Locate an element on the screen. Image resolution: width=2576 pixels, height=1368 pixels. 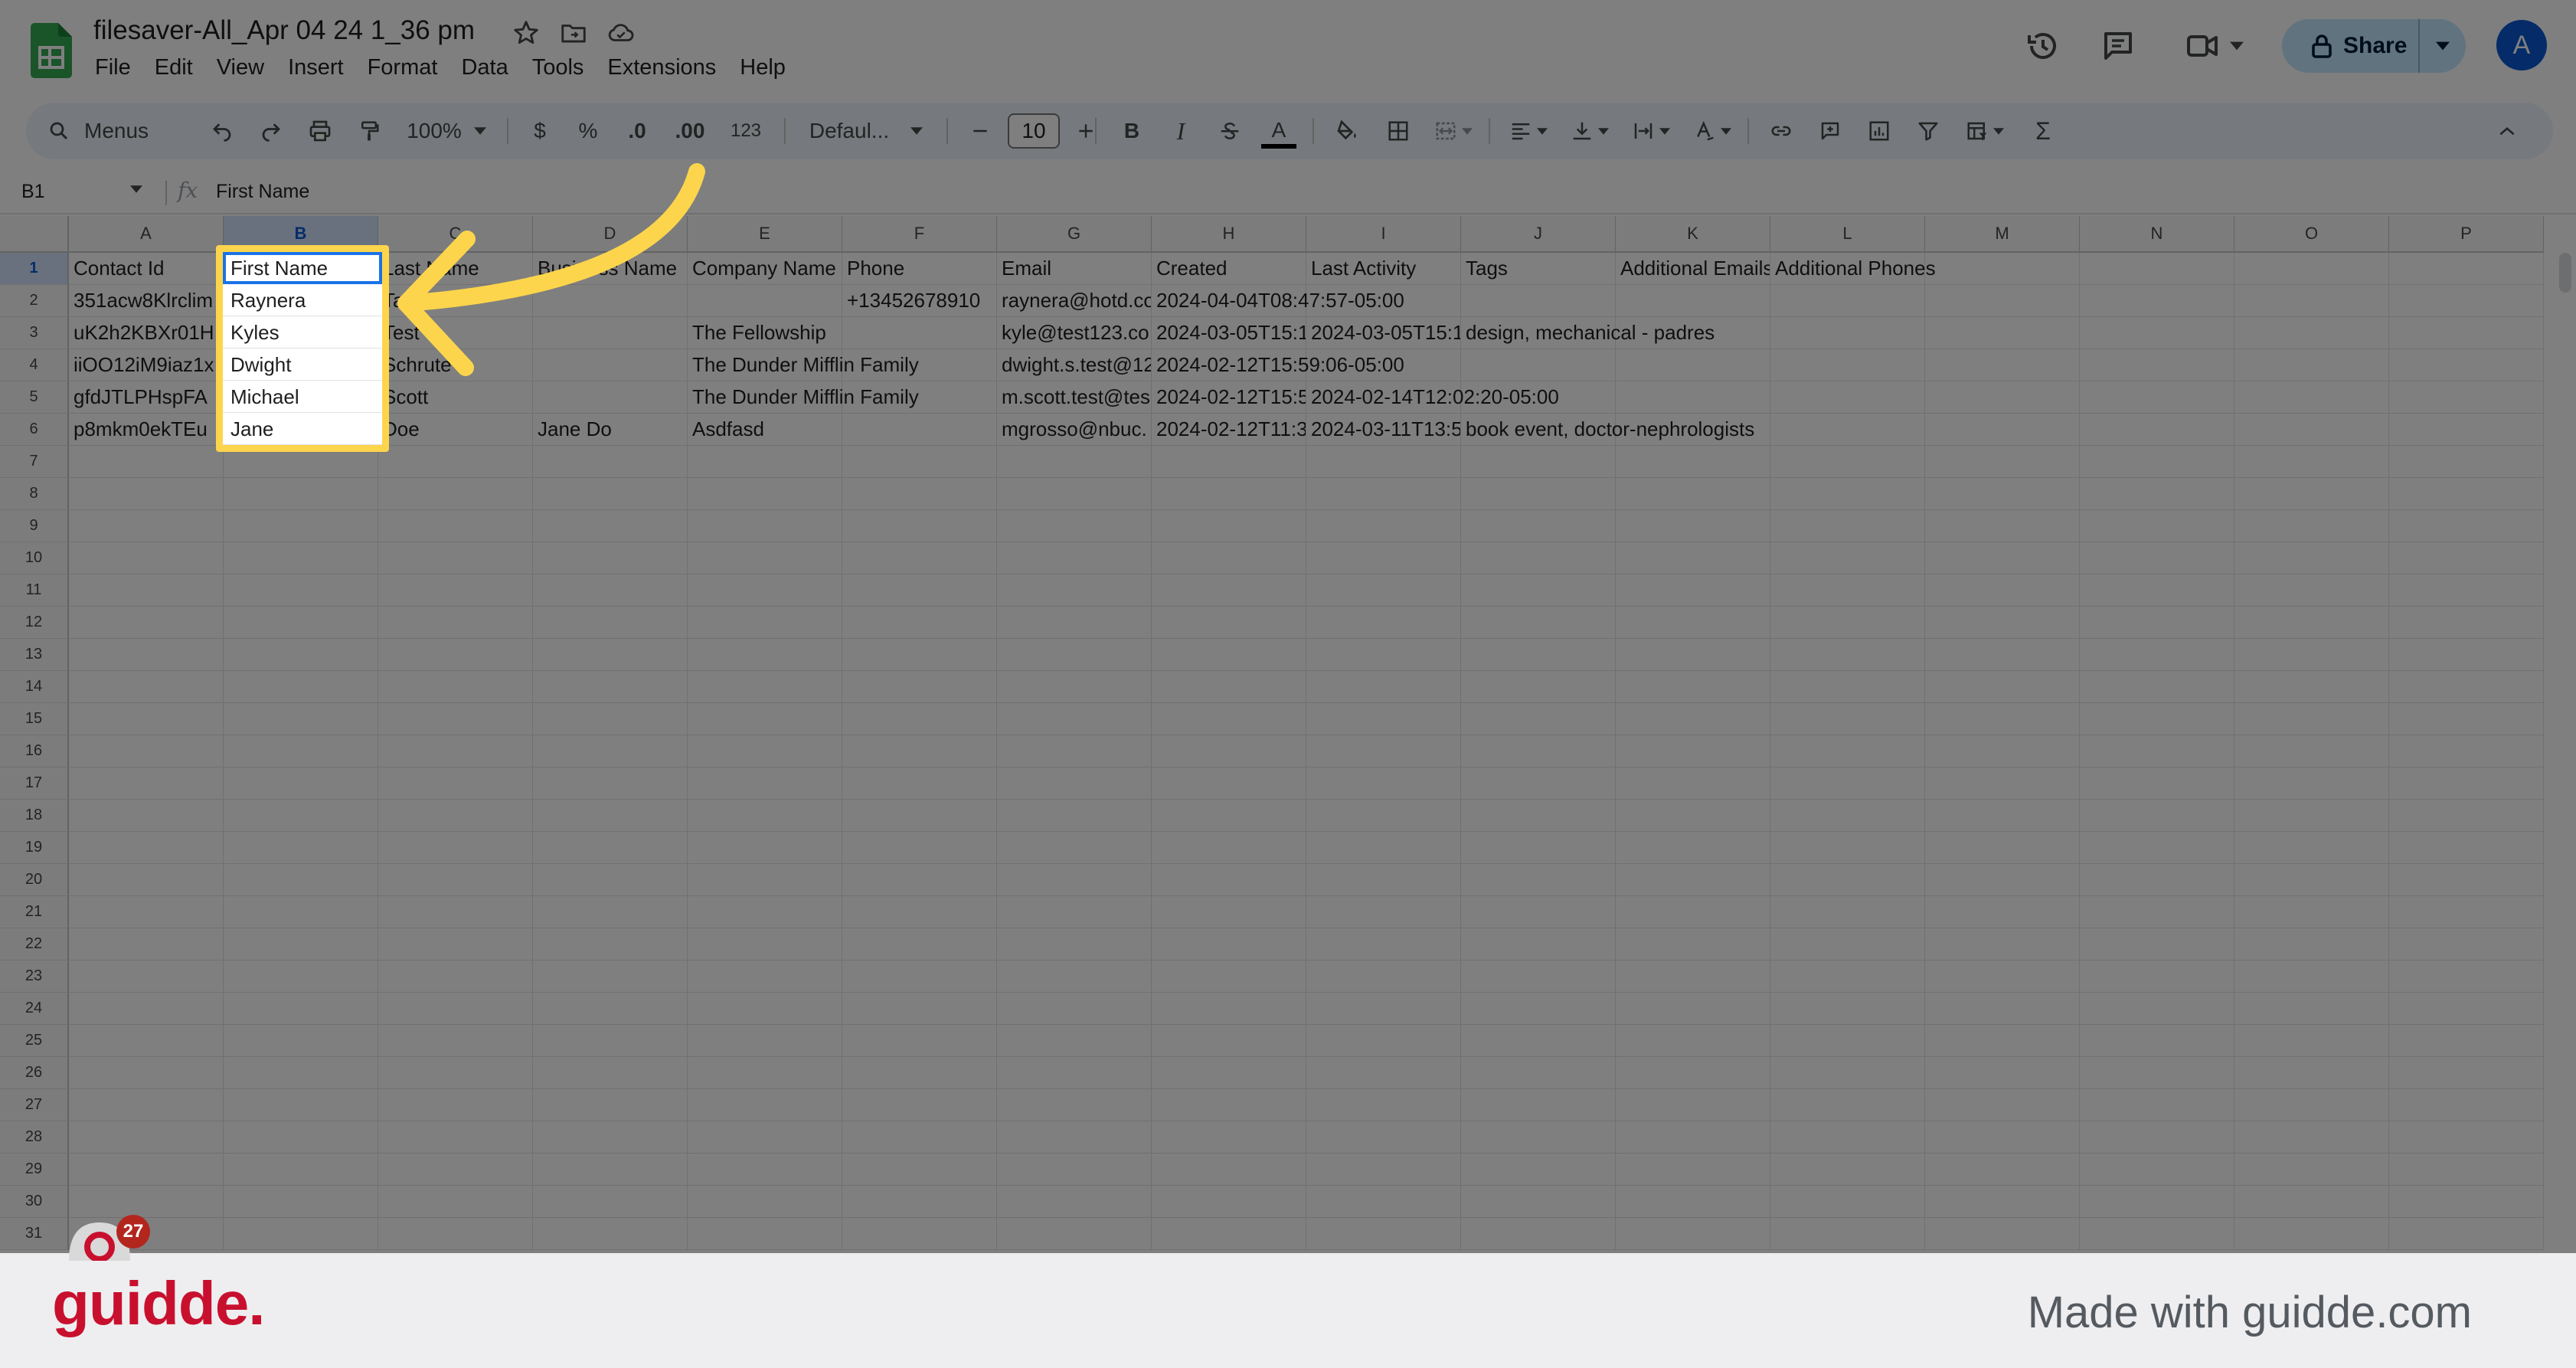
menu-data: Data is located at coordinates (484, 67).